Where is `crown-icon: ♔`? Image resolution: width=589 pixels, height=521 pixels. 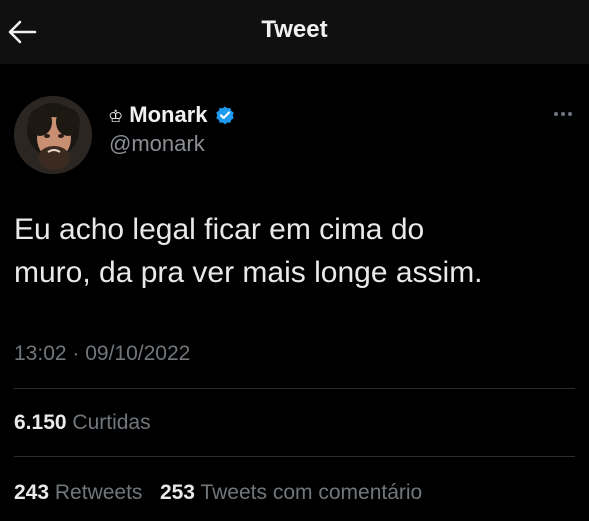 crown-icon: ♔ is located at coordinates (116, 116).